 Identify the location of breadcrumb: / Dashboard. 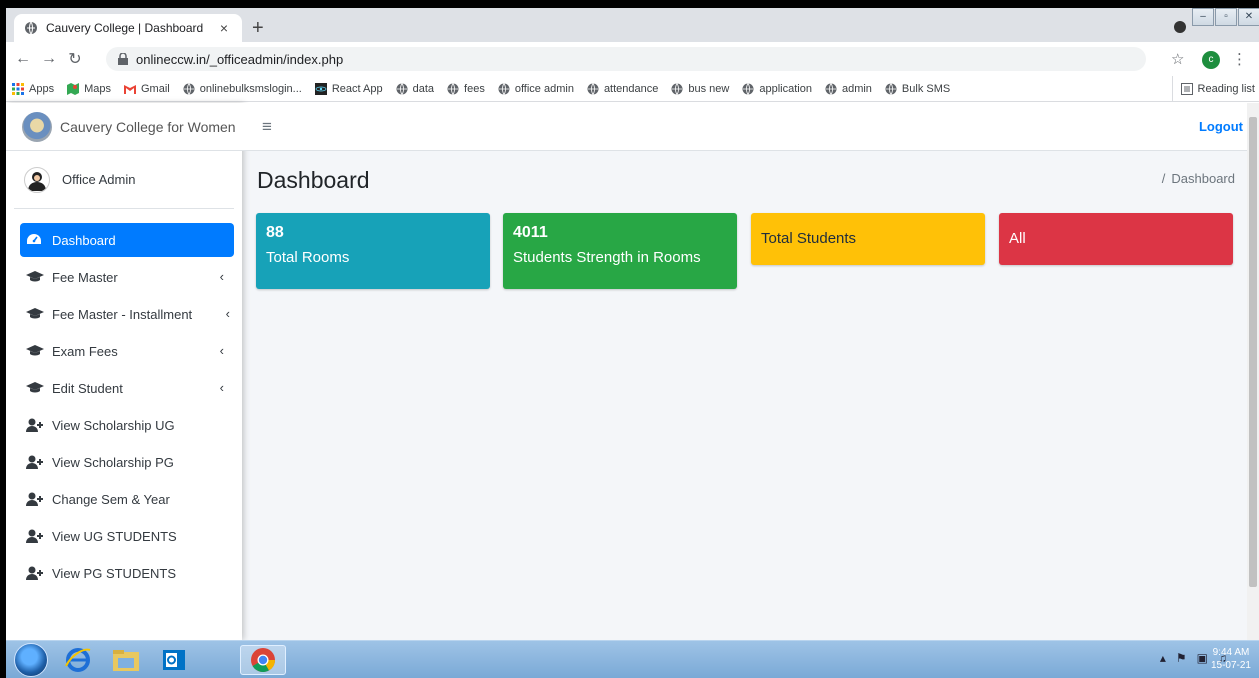
(1198, 178).